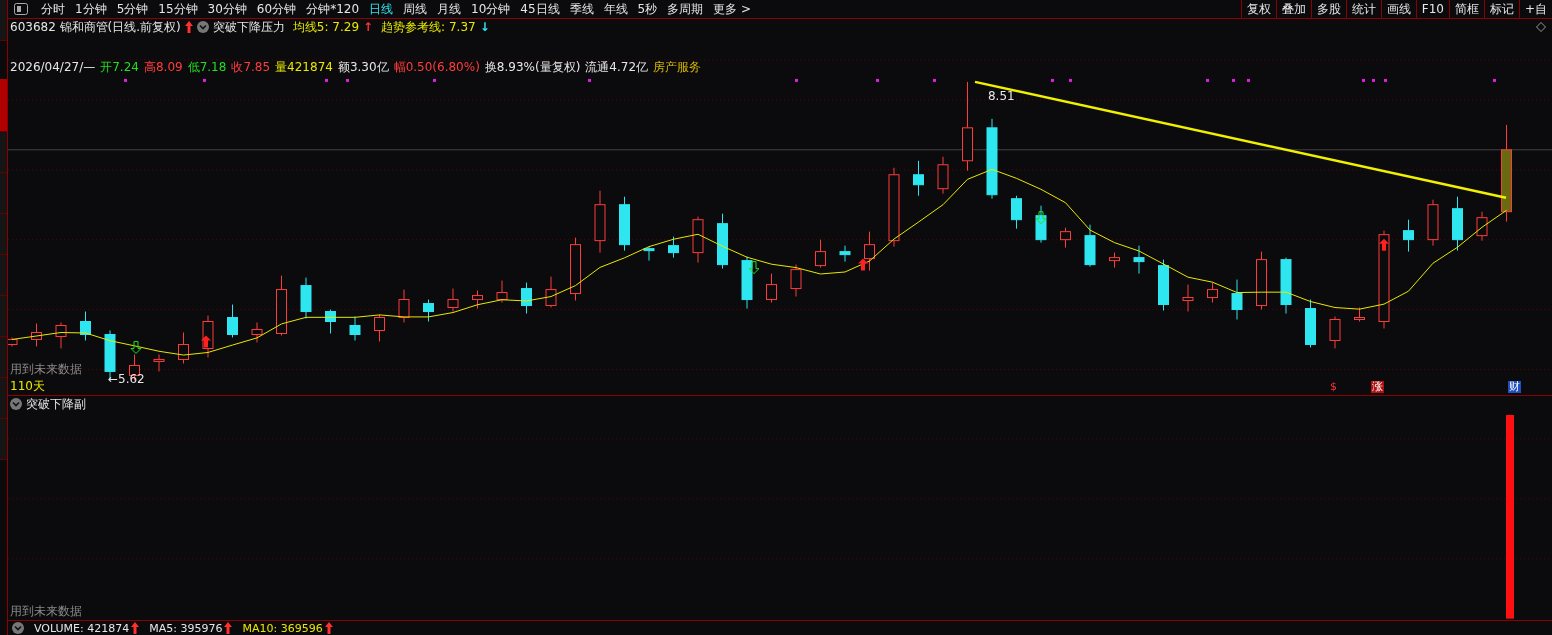 This screenshot has height=635, width=1552. What do you see at coordinates (132, 9) in the screenshot?
I see `period-tab: 5分钟` at bounding box center [132, 9].